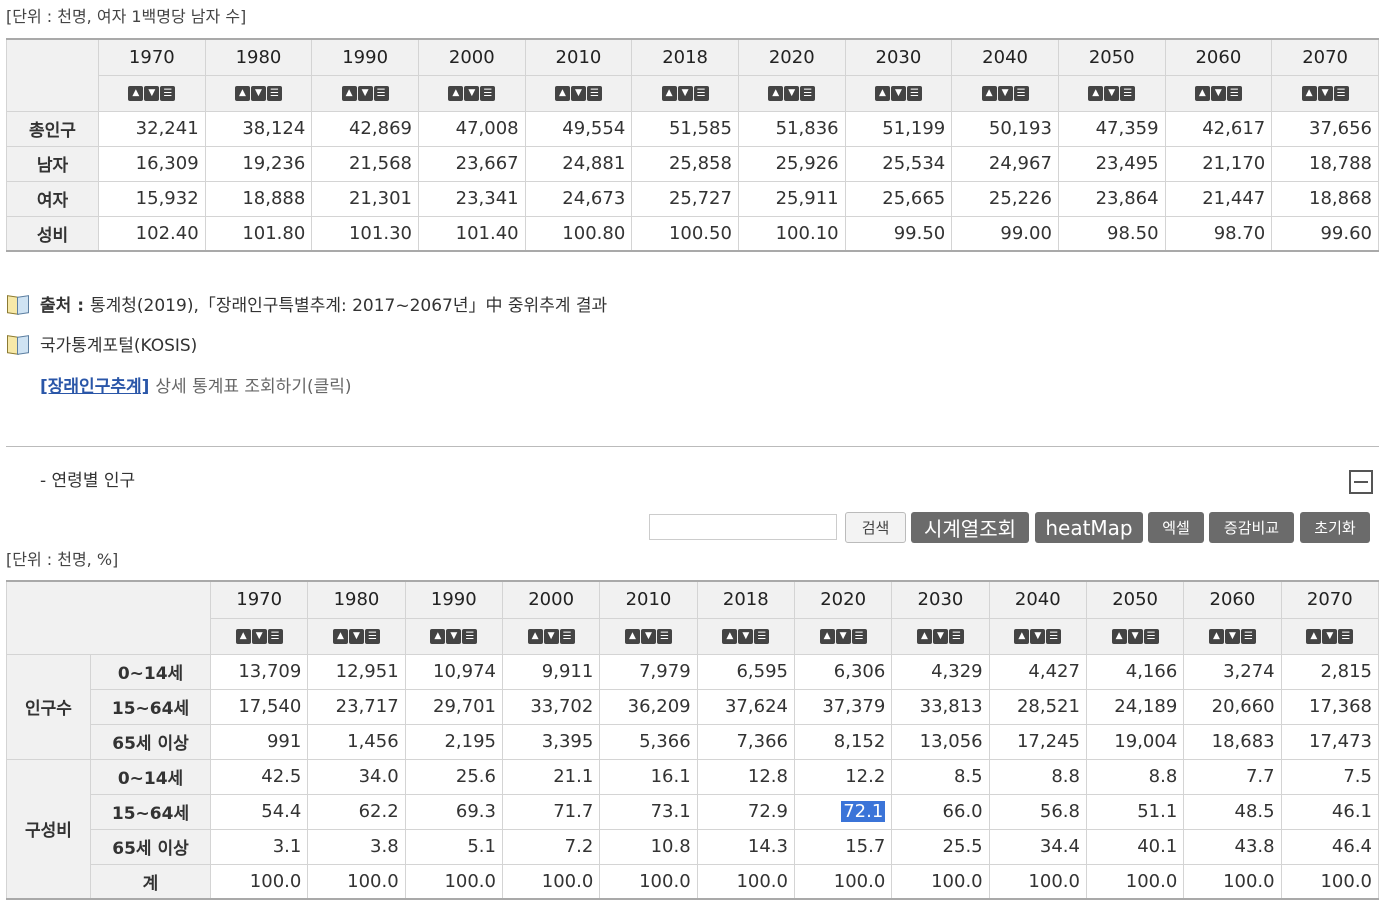 This screenshot has width=1389, height=911. I want to click on data-cell: 25,911, so click(791, 198).